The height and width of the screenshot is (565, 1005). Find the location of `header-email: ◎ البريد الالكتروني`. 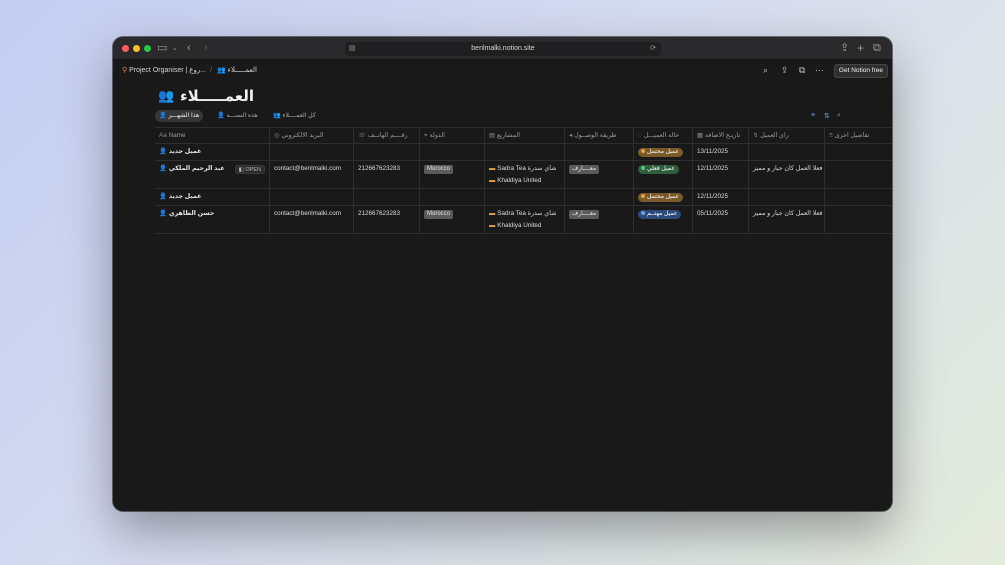

header-email: ◎ البريد الالكتروني is located at coordinates (312, 135).